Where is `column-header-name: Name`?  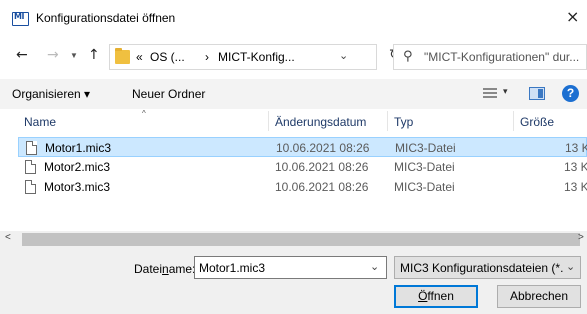
column-header-name: Name is located at coordinates (40, 122).